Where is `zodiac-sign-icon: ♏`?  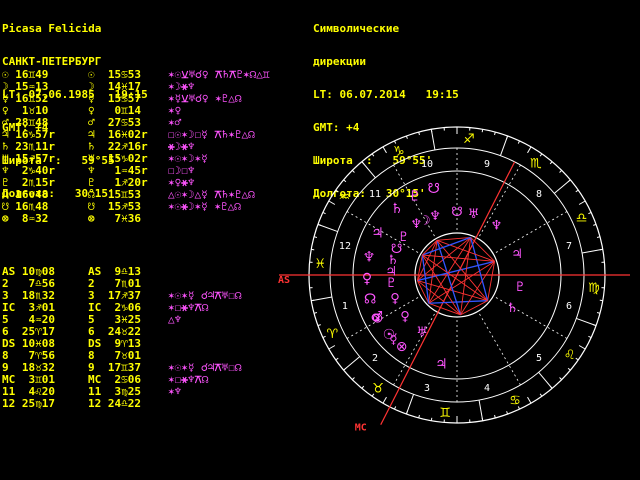 zodiac-sign-icon: ♏ is located at coordinates (536, 163).